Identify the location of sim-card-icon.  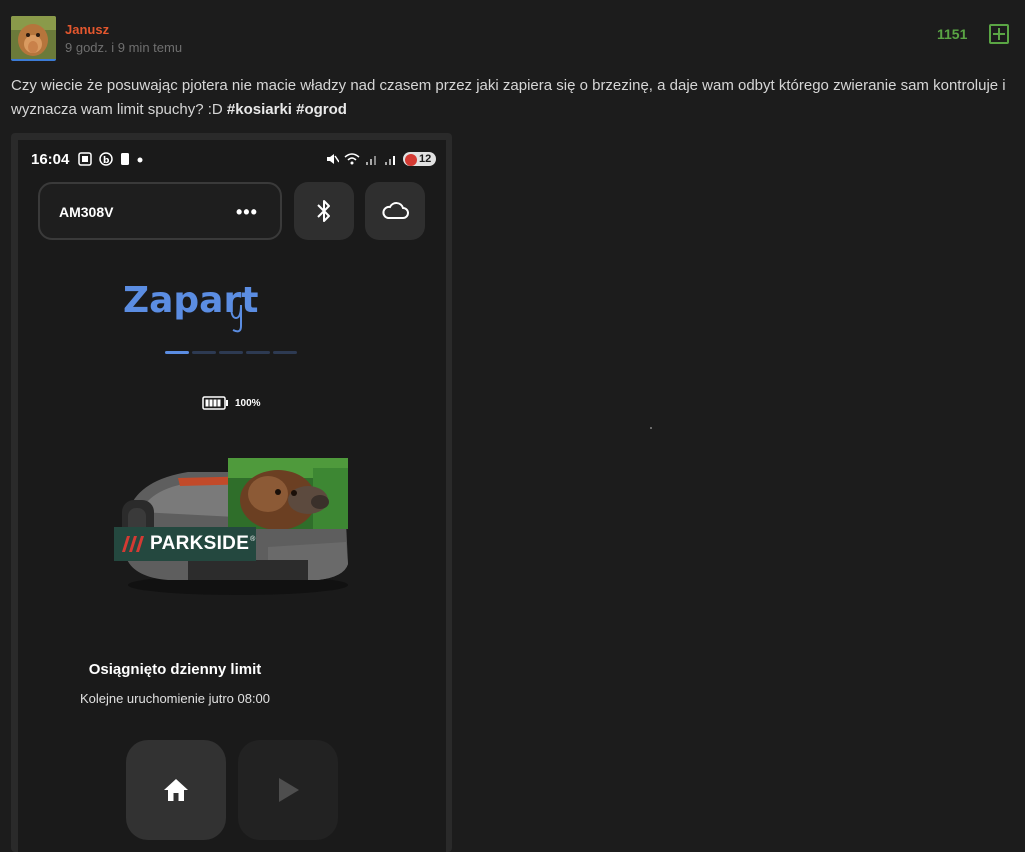
(125, 159).